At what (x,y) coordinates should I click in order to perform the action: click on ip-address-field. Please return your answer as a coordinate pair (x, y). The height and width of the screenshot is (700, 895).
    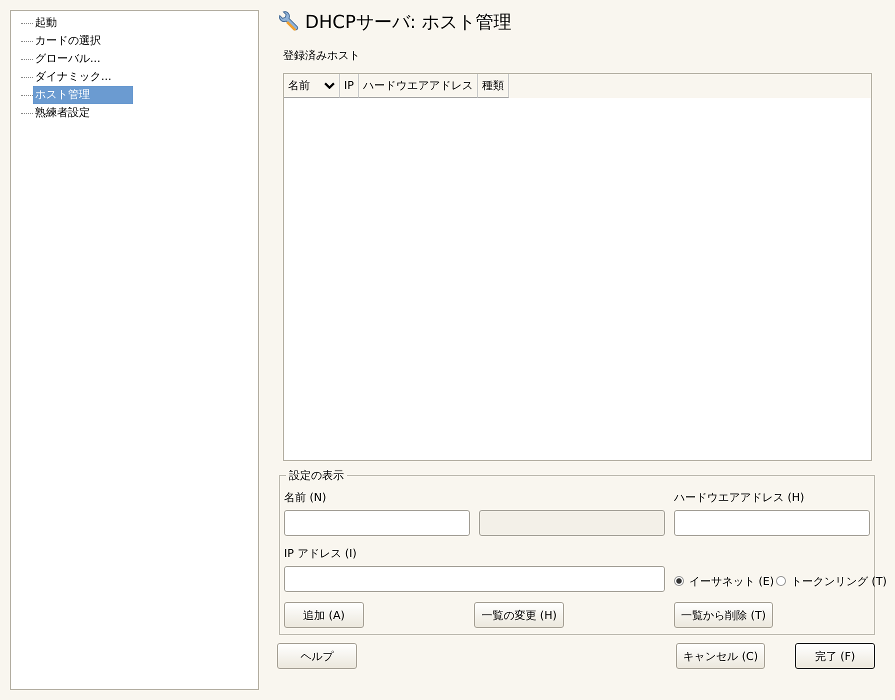
    Looking at the image, I should click on (474, 579).